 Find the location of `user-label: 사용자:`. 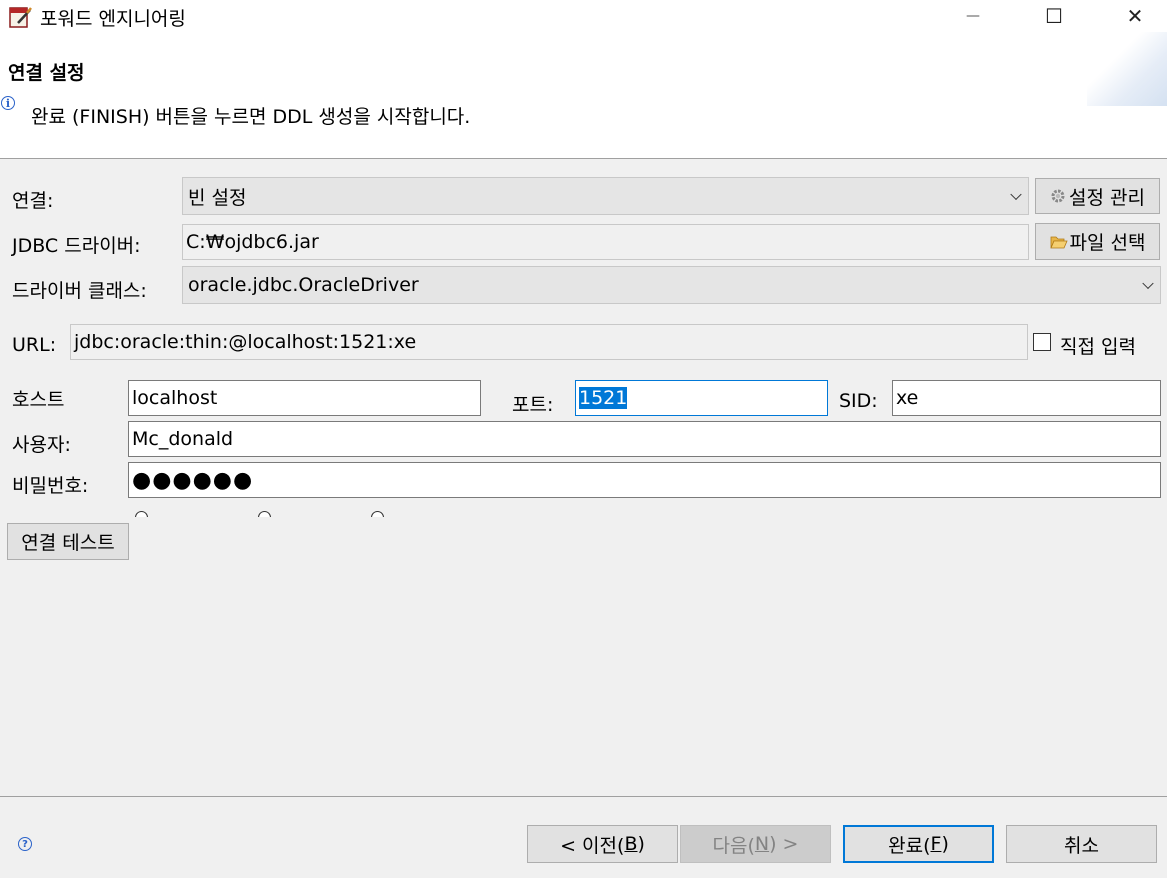

user-label: 사용자: is located at coordinates (41, 445).